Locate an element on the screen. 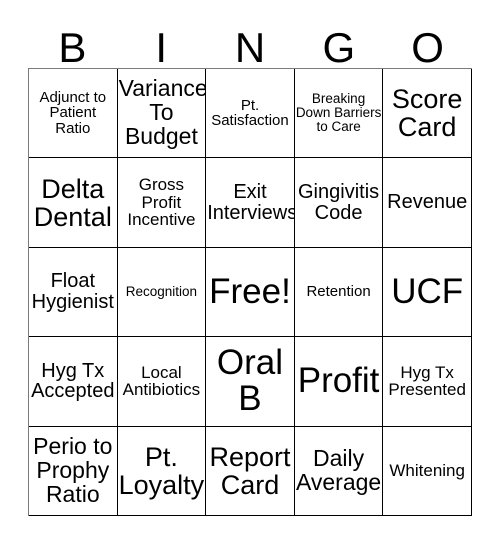 Image resolution: width=500 pixels, height=544 pixels. bingo-cell: Hyg Tx Accepted is located at coordinates (73, 382).